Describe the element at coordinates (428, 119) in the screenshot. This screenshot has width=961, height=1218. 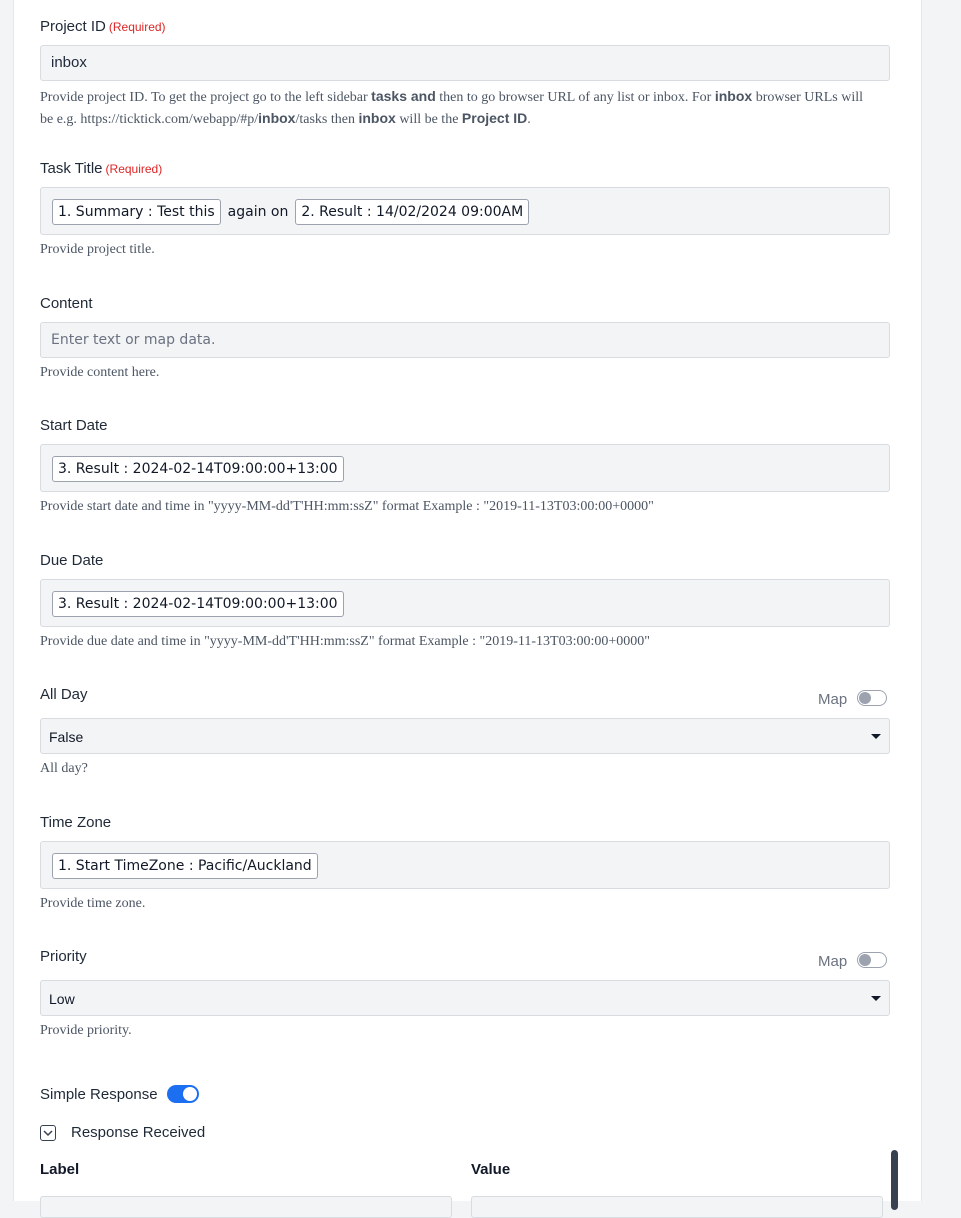
I see `help-text: will be the` at that location.